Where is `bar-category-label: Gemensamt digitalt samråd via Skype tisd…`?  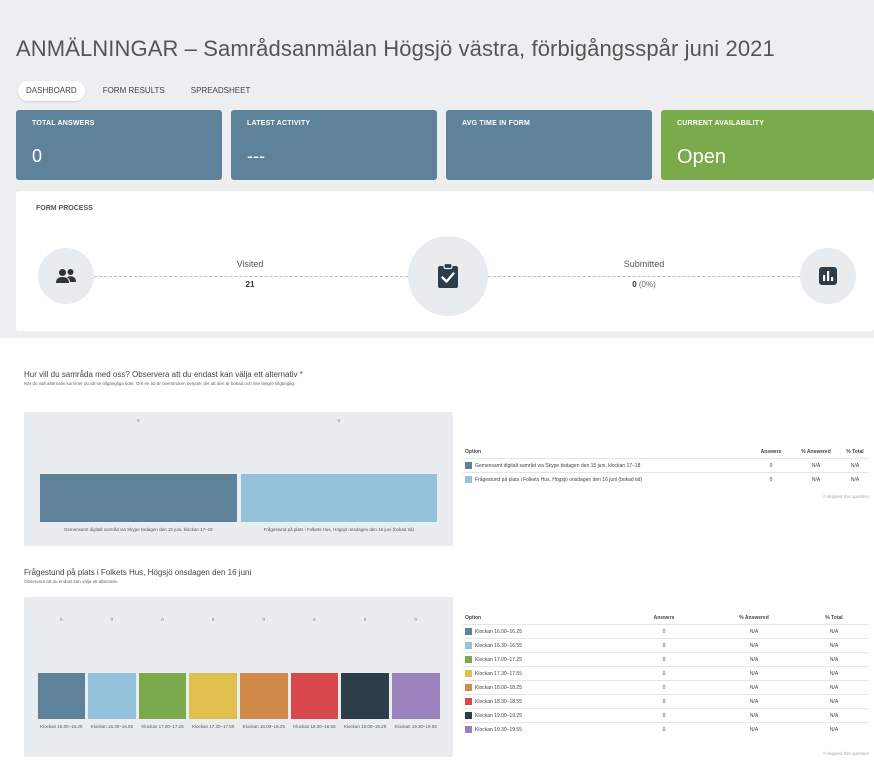 bar-category-label: Gemensamt digitalt samråd via Skype tisd… is located at coordinates (138, 529).